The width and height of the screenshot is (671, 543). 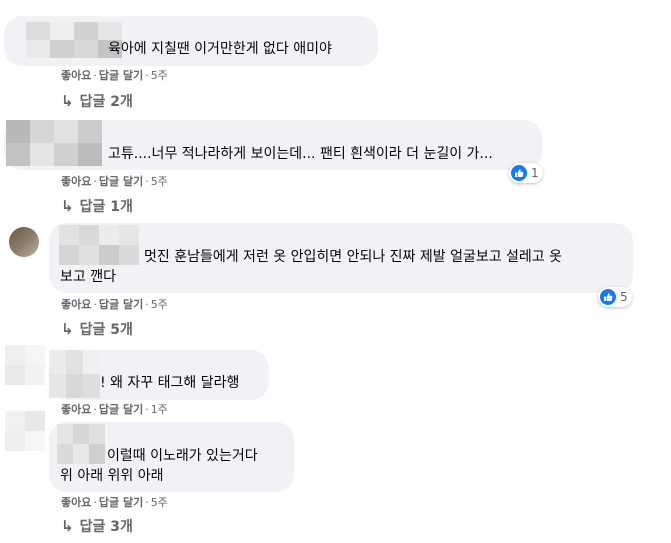 What do you see at coordinates (624, 297) in the screenshot?
I see `reaction-number: 5` at bounding box center [624, 297].